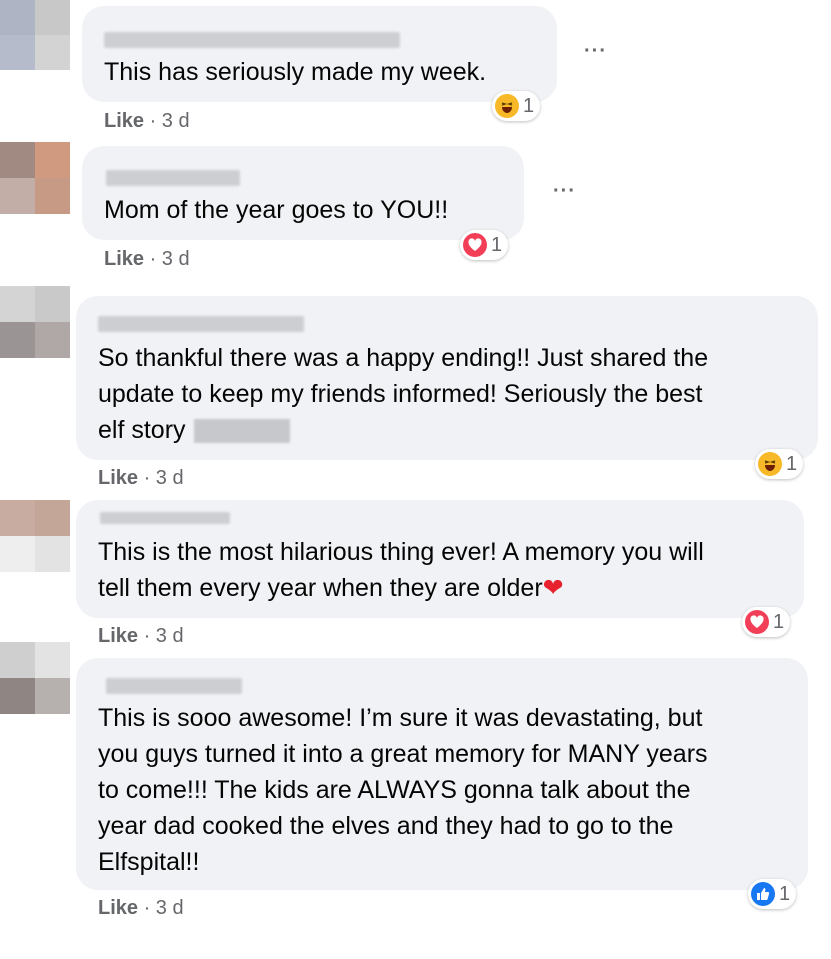 This screenshot has height=959, width=831. What do you see at coordinates (276, 210) in the screenshot?
I see `comment-text: Mom of the year goes to YOU!!` at bounding box center [276, 210].